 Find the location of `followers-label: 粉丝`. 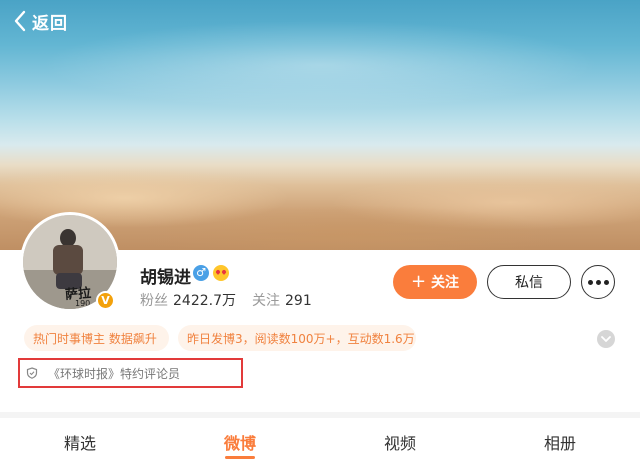

followers-label: 粉丝 is located at coordinates (154, 300).